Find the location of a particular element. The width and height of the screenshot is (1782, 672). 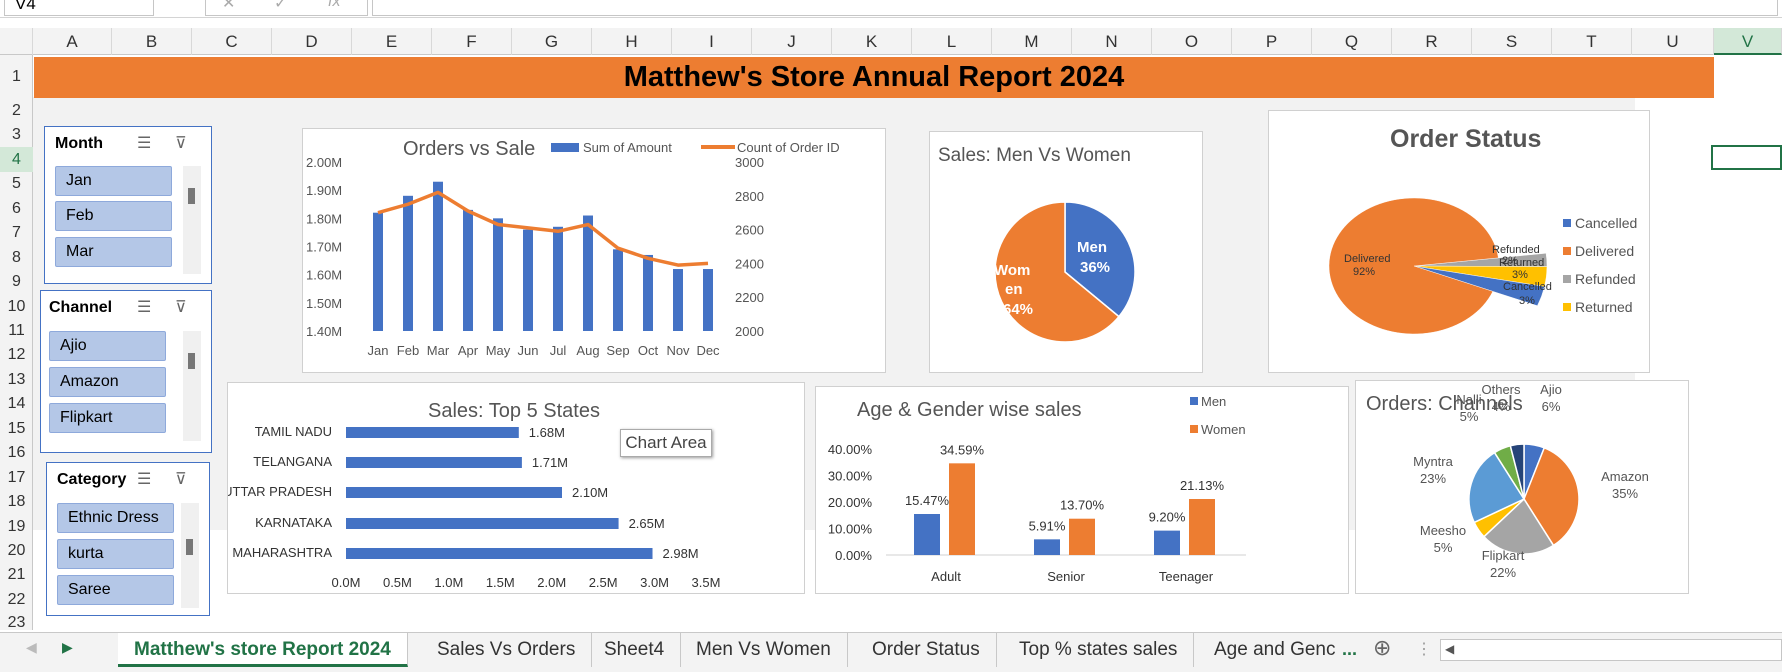

row-header-13: 13 is located at coordinates (16, 379).